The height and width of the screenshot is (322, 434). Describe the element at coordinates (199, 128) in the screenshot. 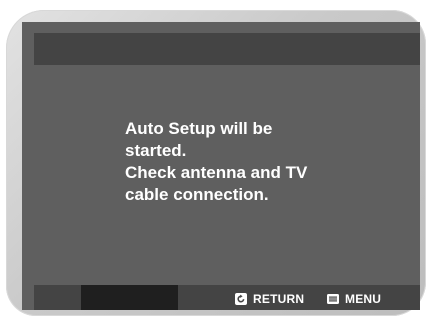

I see `message-line-1: Auto Setup will be` at that location.